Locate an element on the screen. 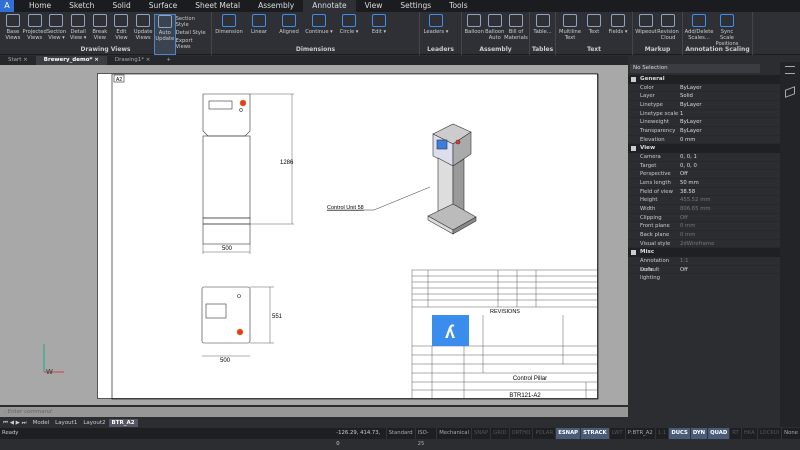  table-icon is located at coordinates (542, 20).